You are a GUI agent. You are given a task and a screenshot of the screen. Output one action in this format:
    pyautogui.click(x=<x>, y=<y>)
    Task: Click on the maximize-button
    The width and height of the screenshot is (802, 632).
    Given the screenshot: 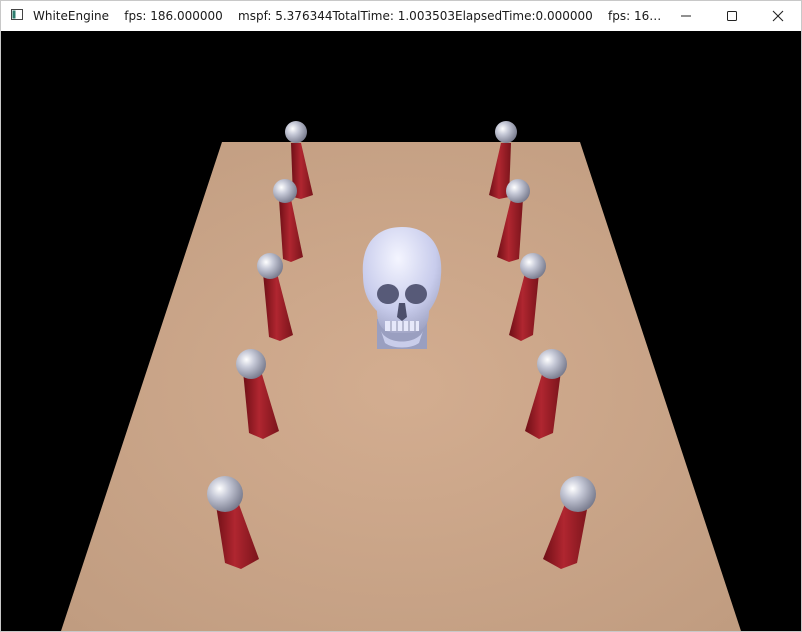 What is the action you would take?
    pyautogui.click(x=732, y=16)
    